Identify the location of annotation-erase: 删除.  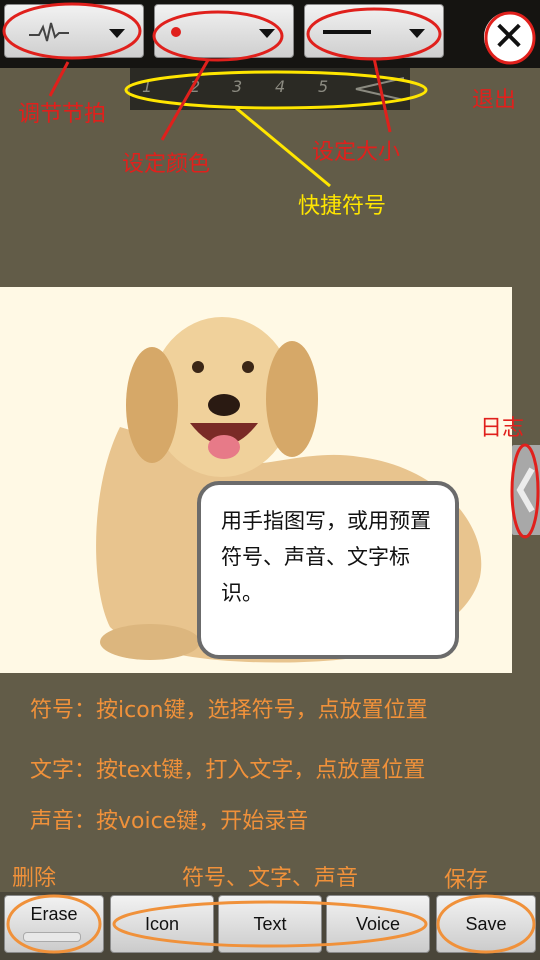
(34, 878).